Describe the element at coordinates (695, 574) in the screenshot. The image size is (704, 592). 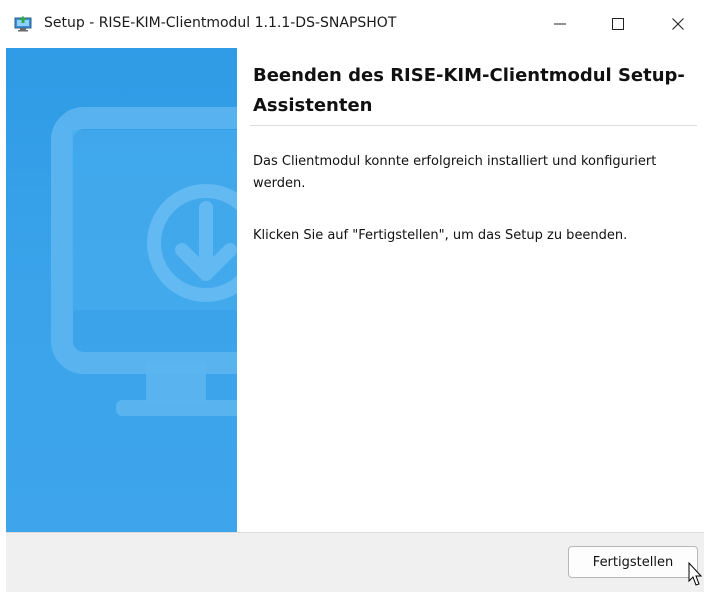
I see `mouse-cursor-icon` at that location.